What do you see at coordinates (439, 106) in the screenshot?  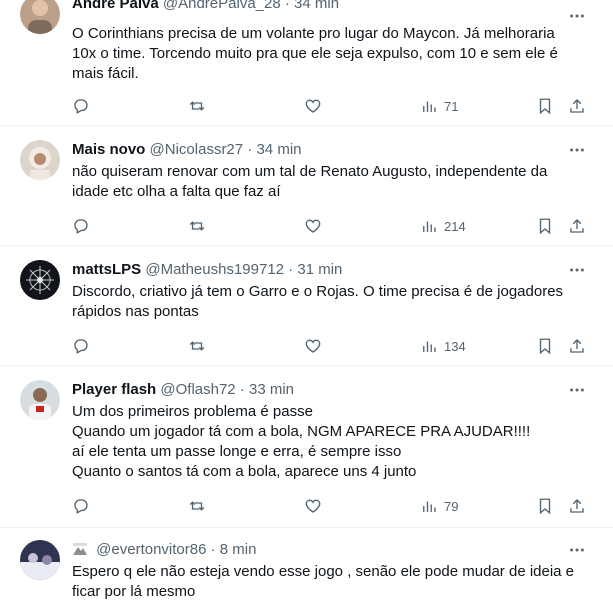 I see `views-button: 71` at bounding box center [439, 106].